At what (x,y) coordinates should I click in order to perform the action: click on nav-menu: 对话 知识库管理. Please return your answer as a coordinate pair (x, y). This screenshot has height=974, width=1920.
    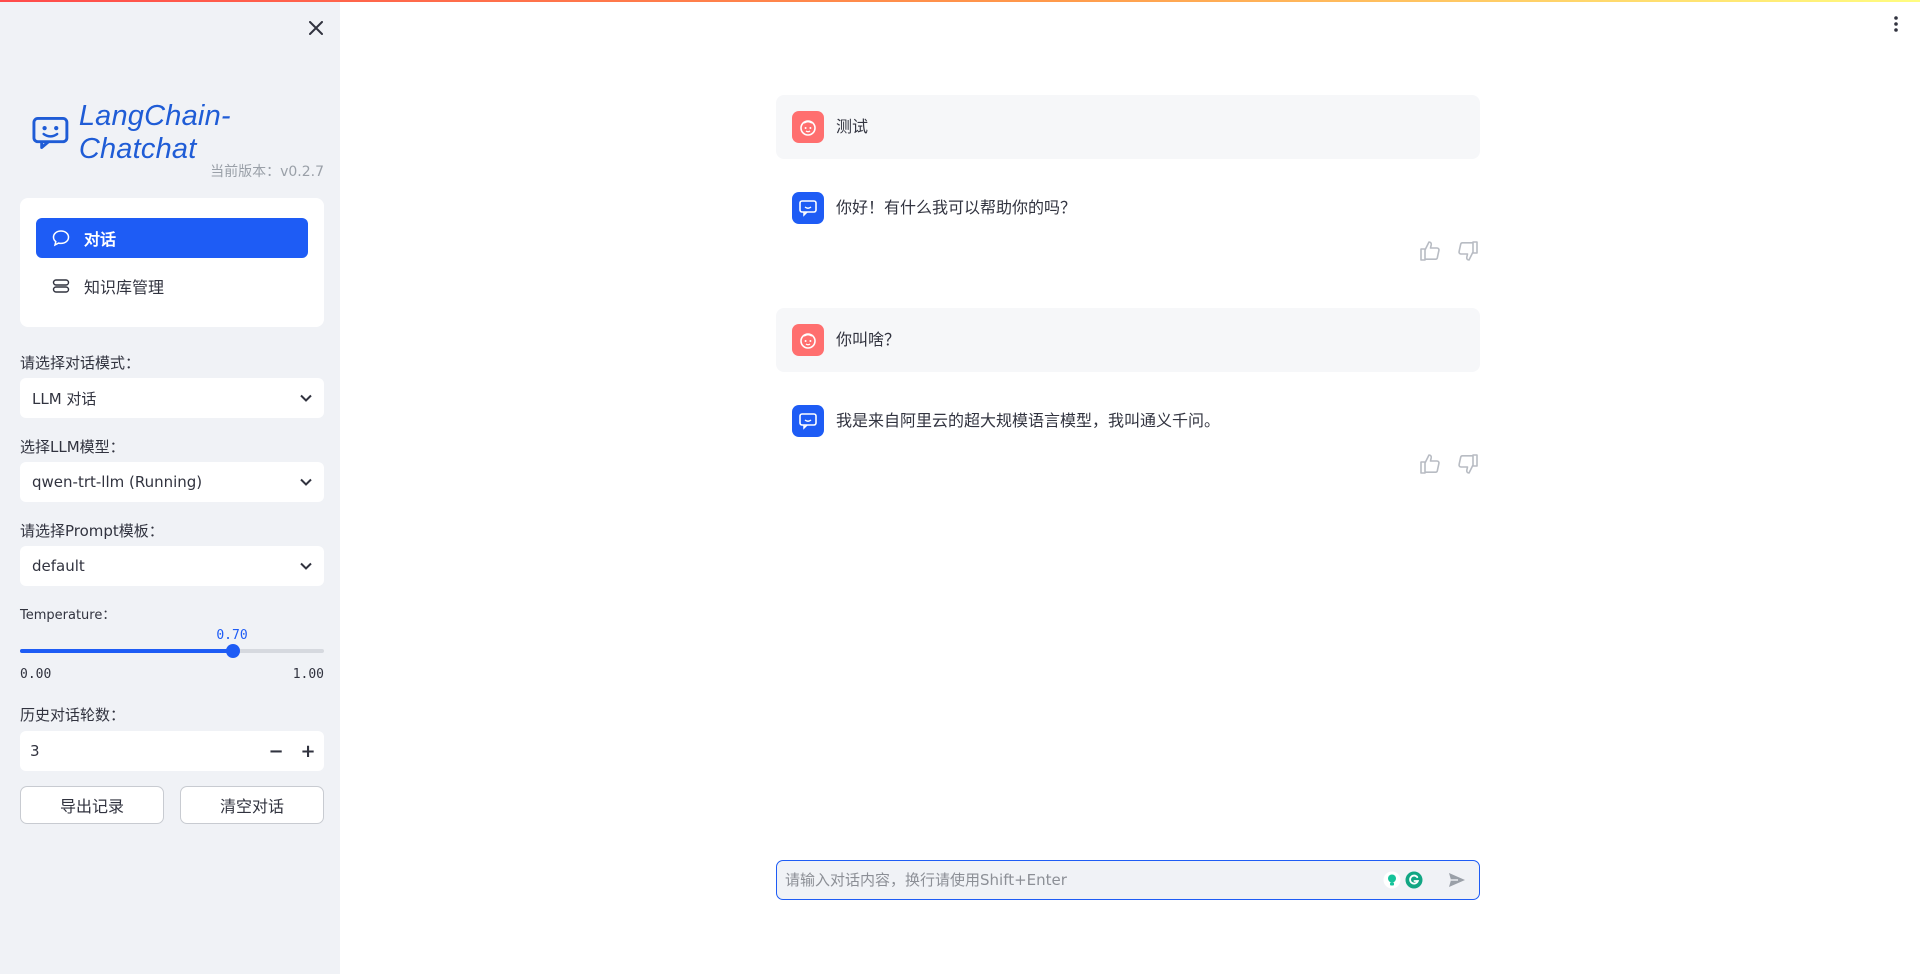
    Looking at the image, I should click on (172, 262).